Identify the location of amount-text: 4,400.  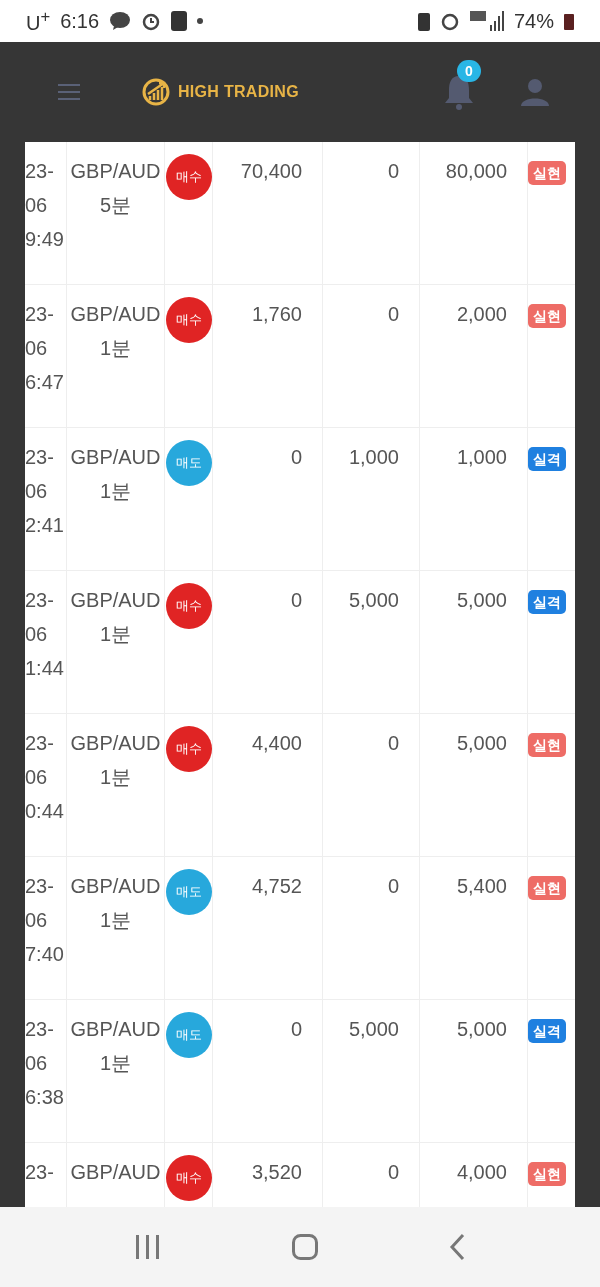
(277, 743).